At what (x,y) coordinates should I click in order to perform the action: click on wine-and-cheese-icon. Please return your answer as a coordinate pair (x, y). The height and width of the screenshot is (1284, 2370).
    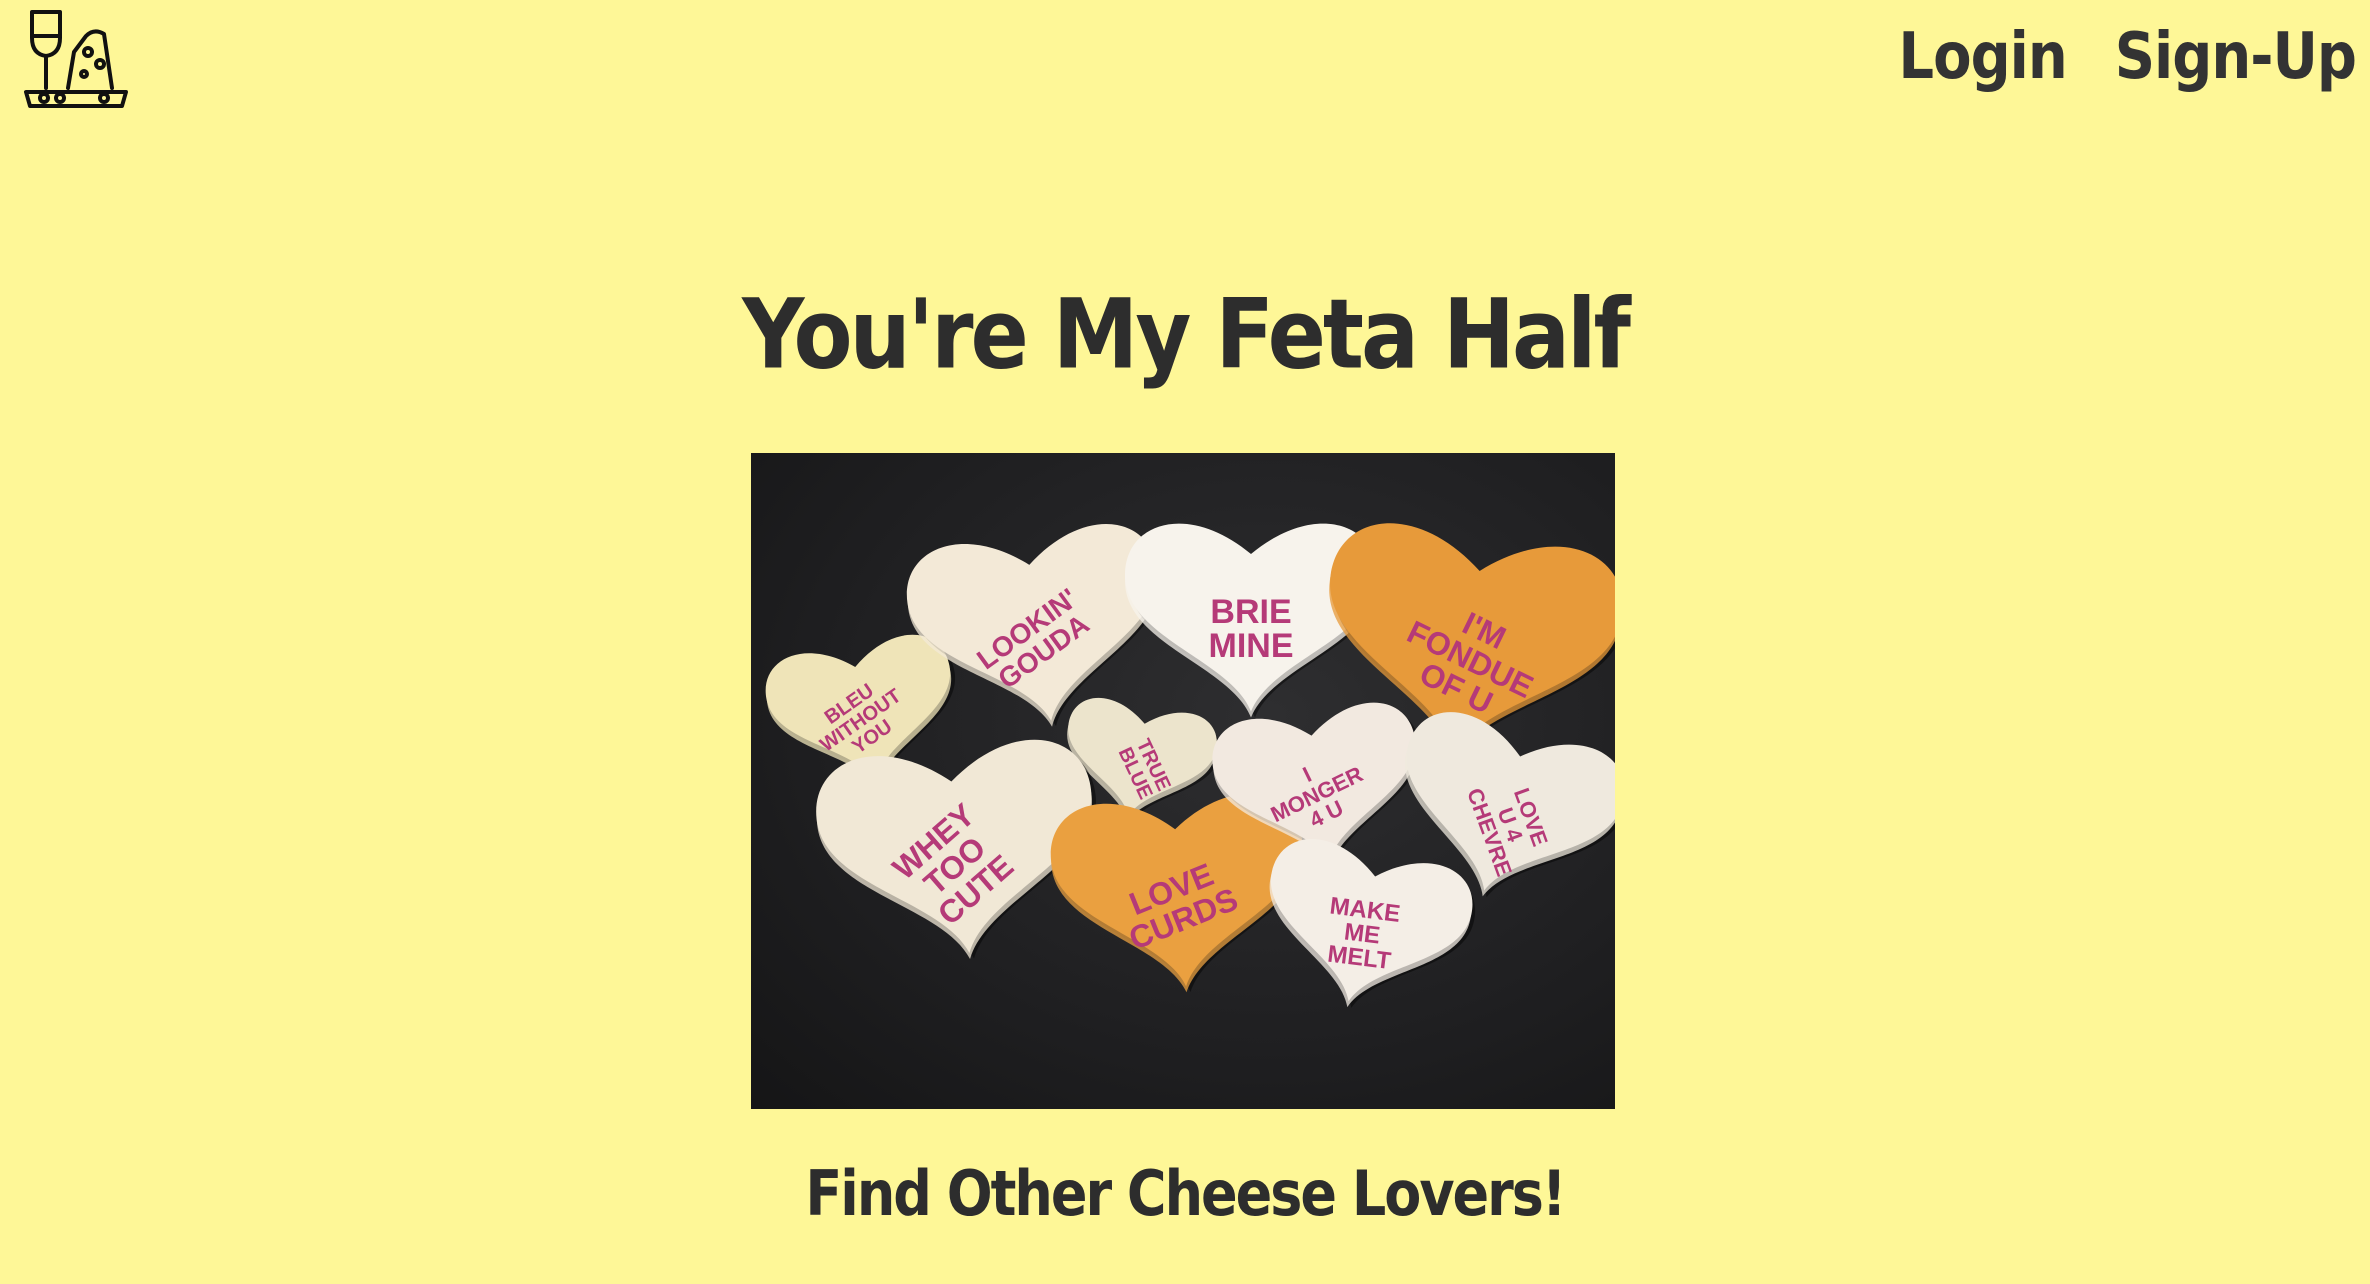
    Looking at the image, I should click on (77, 61).